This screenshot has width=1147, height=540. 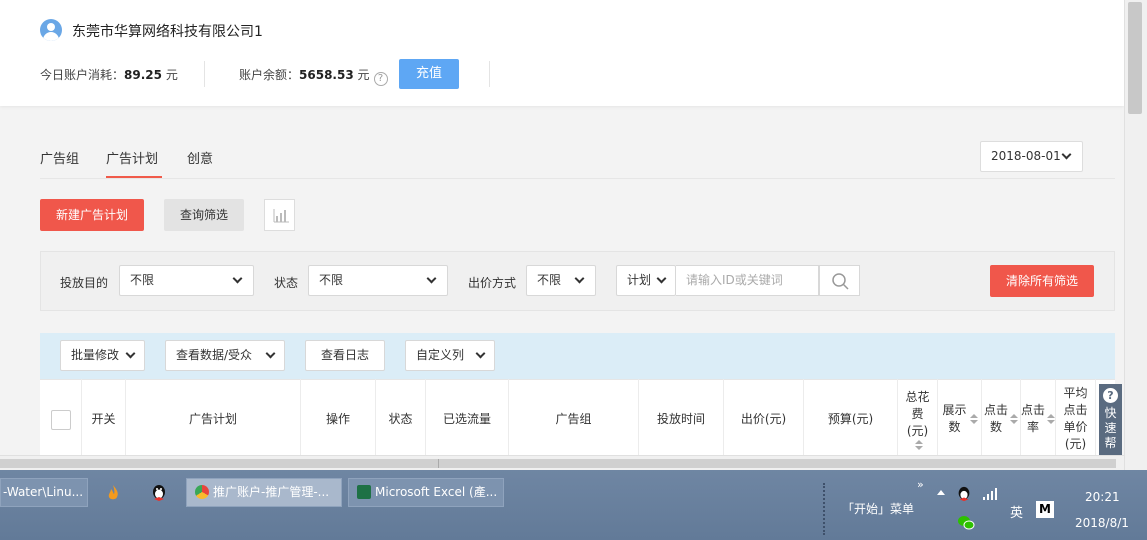 I want to click on status-select: 不限, so click(x=378, y=280).